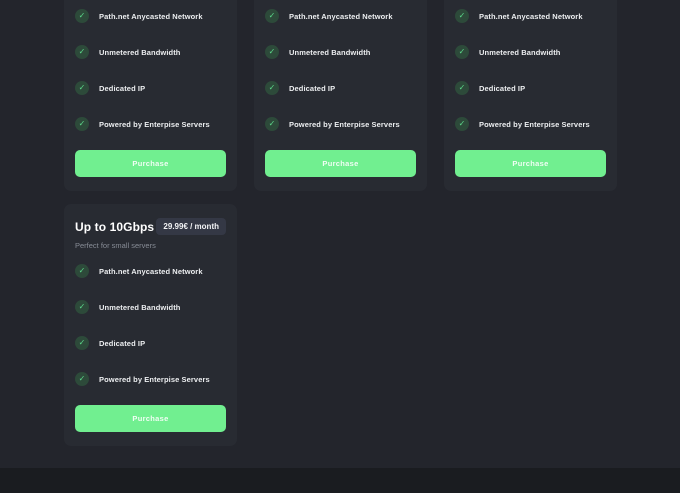  What do you see at coordinates (191, 226) in the screenshot?
I see `price-badge: 29.99€ / month` at bounding box center [191, 226].